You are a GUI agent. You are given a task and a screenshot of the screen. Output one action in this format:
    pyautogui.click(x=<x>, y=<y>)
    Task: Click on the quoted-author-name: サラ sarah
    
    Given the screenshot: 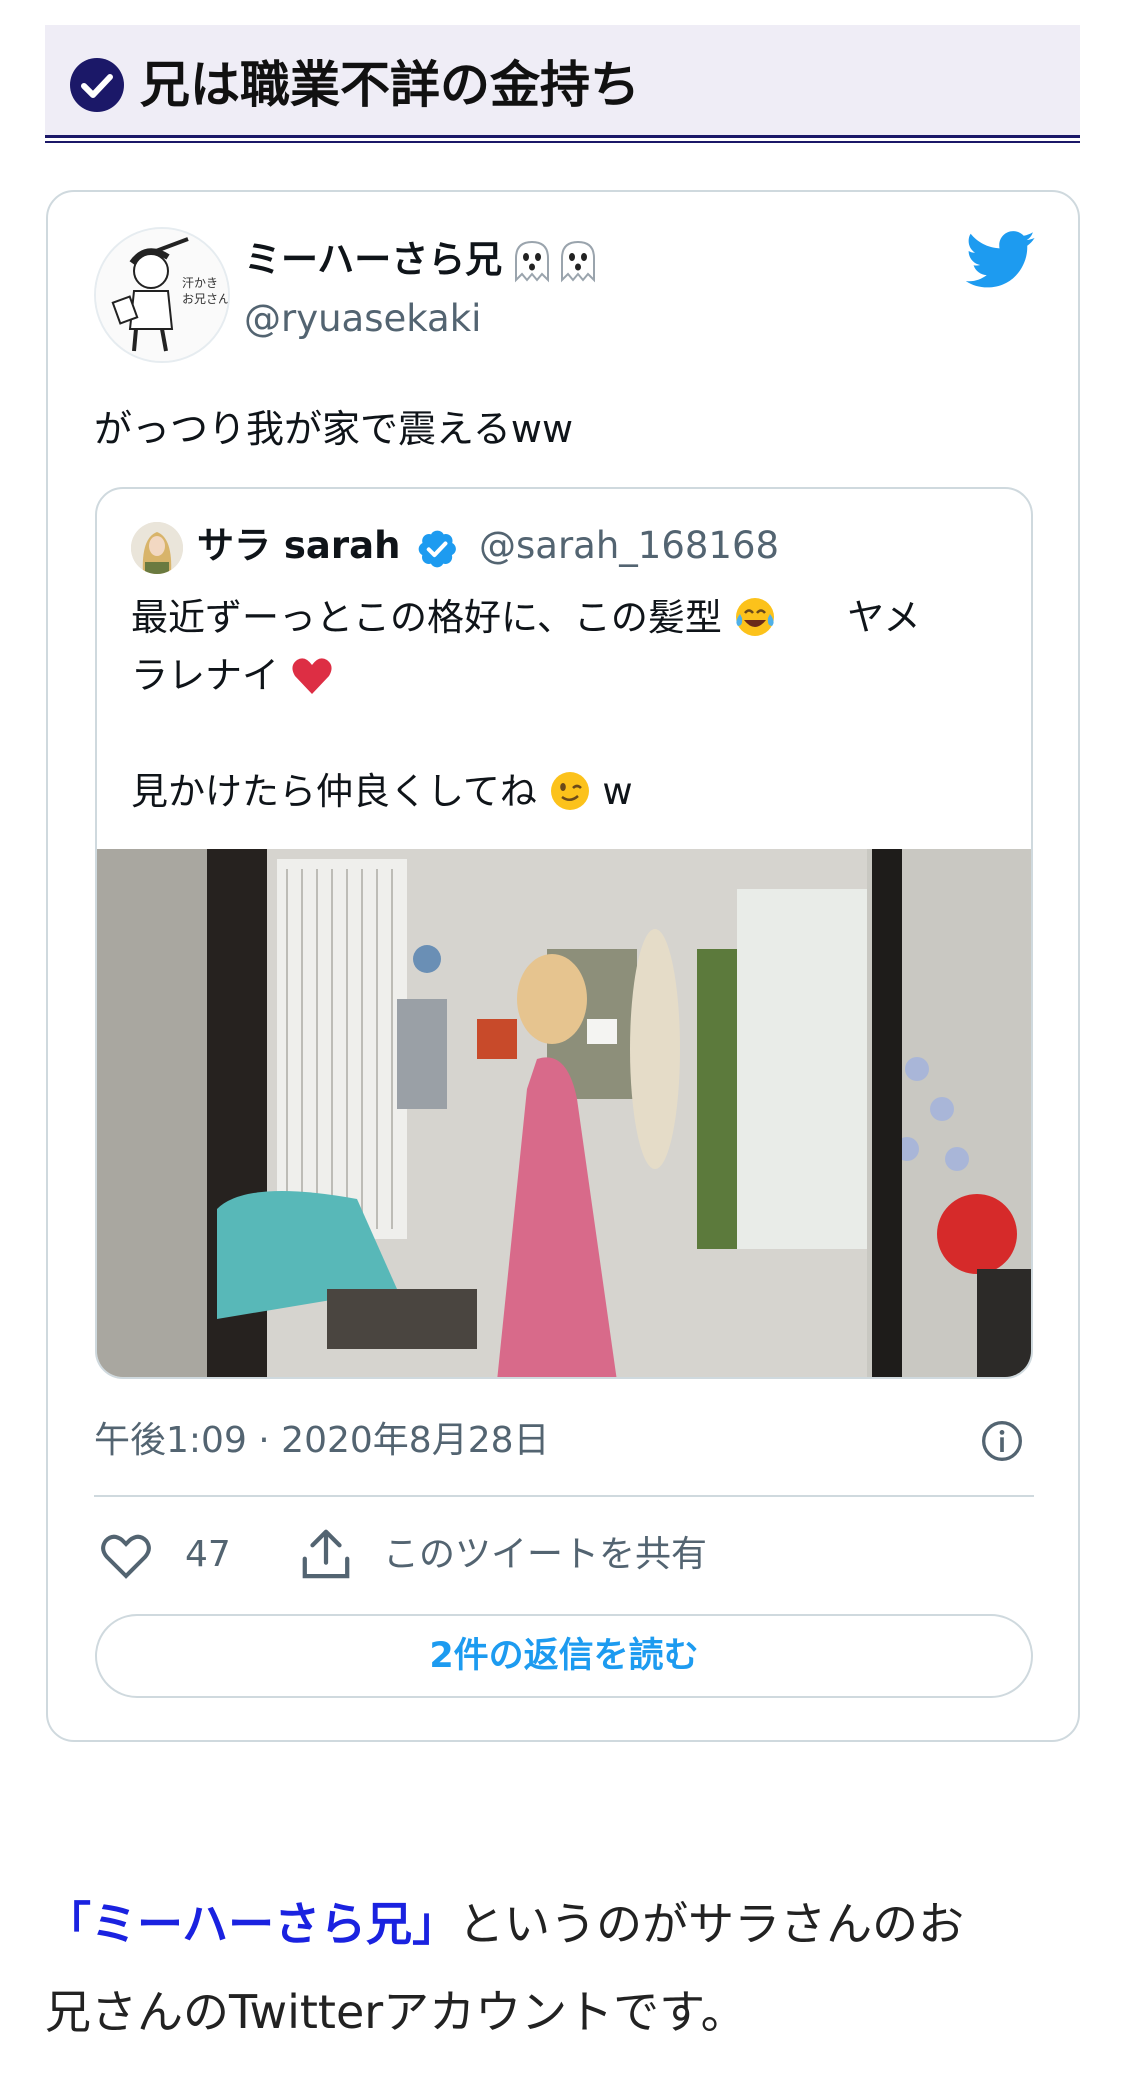 What is the action you would take?
    pyautogui.click(x=298, y=546)
    